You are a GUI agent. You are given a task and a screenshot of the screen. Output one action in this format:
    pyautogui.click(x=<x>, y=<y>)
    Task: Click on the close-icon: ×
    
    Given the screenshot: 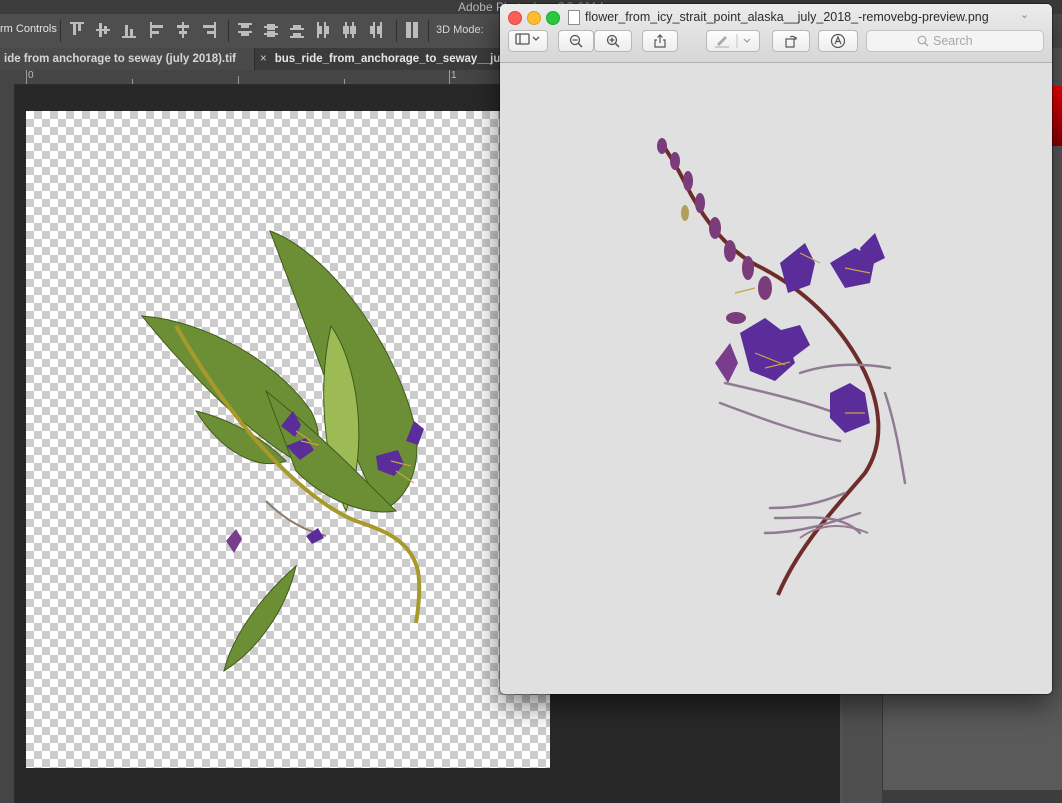 What is the action you would take?
    pyautogui.click(x=263, y=59)
    